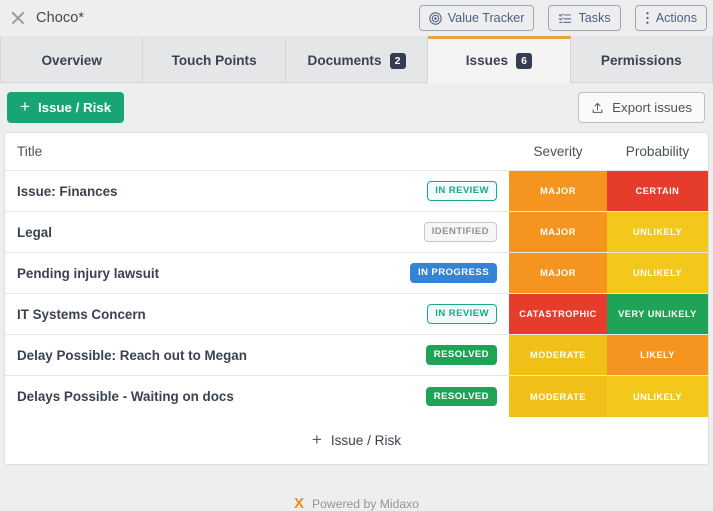 The width and height of the screenshot is (713, 511). Describe the element at coordinates (435, 18) in the screenshot. I see `target-icon` at that location.